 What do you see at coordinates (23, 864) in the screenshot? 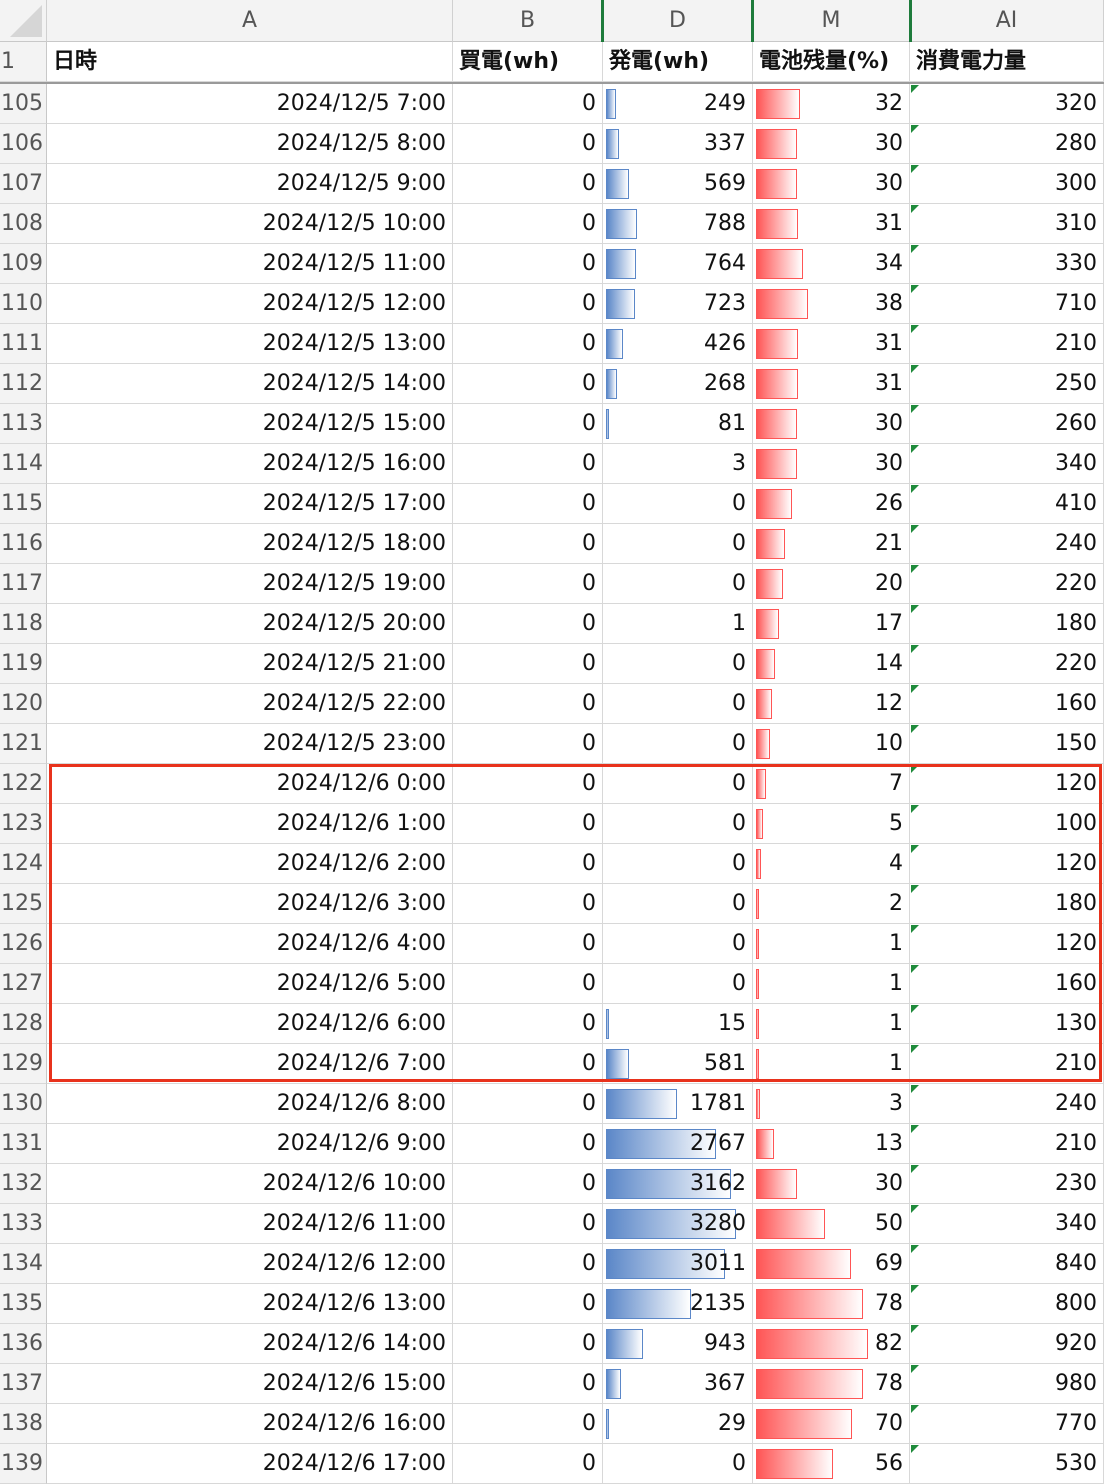
I see `row-header: 124` at bounding box center [23, 864].